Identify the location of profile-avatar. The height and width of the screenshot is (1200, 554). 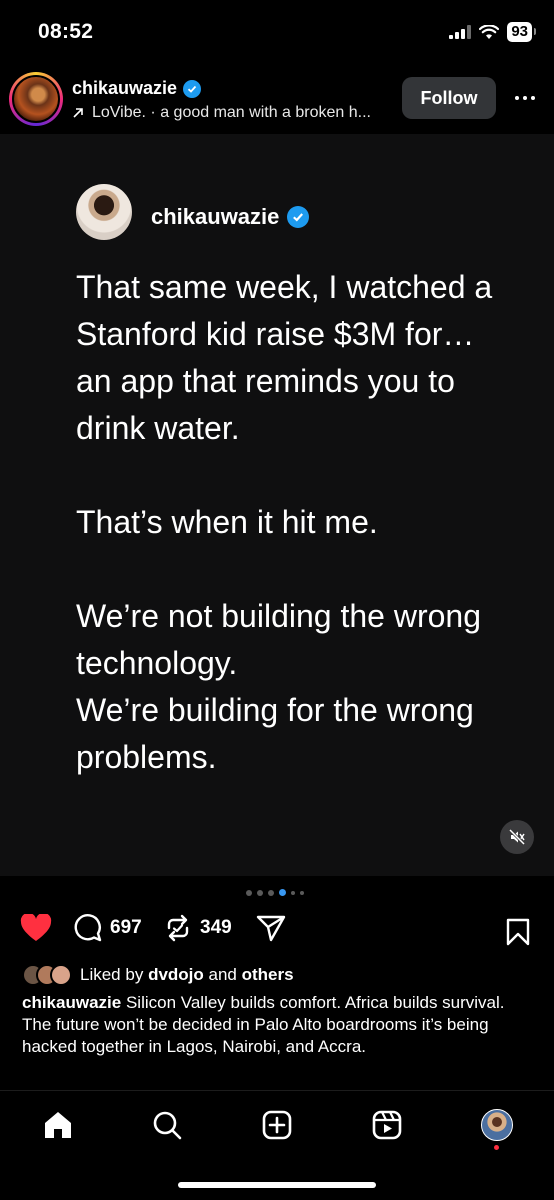
(497, 1125).